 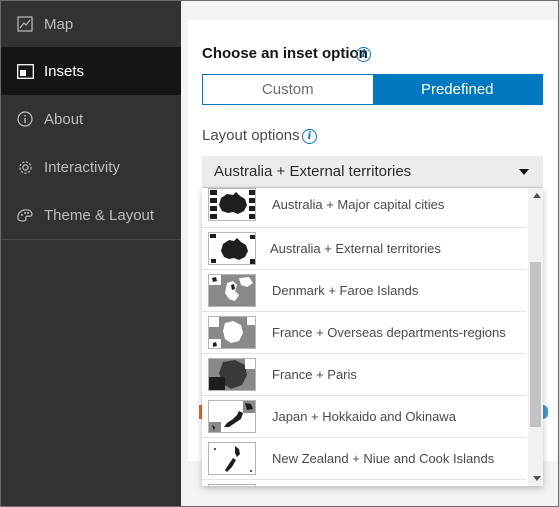 I want to click on inset-option-title: Choose an inset option, so click(x=285, y=53).